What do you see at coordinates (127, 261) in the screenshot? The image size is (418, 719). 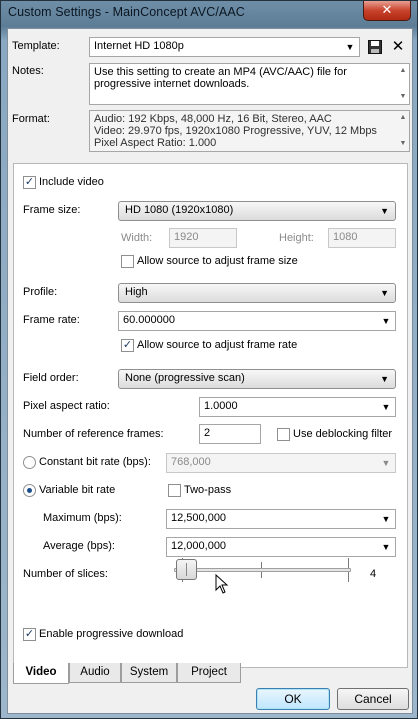 I see `allow-frame-size-checkbox` at bounding box center [127, 261].